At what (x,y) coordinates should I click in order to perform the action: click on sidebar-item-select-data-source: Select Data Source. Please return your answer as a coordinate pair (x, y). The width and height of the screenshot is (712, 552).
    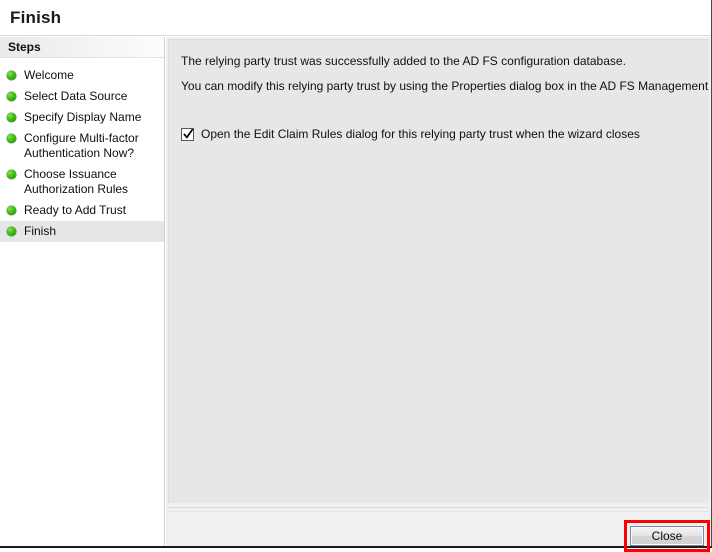
    Looking at the image, I should click on (82, 96).